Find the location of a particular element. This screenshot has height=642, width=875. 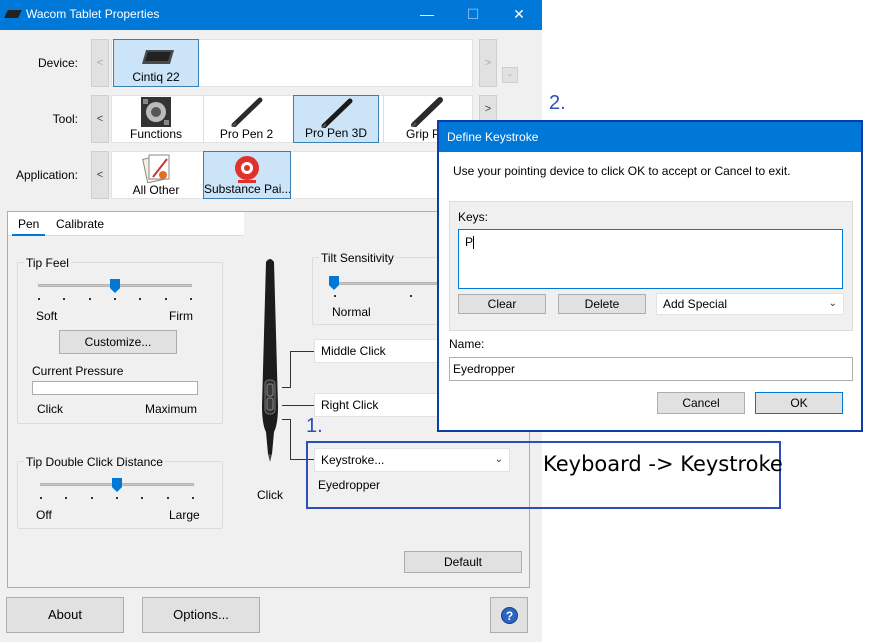

window-title: Wacom Tablet Properties is located at coordinates (93, 14).